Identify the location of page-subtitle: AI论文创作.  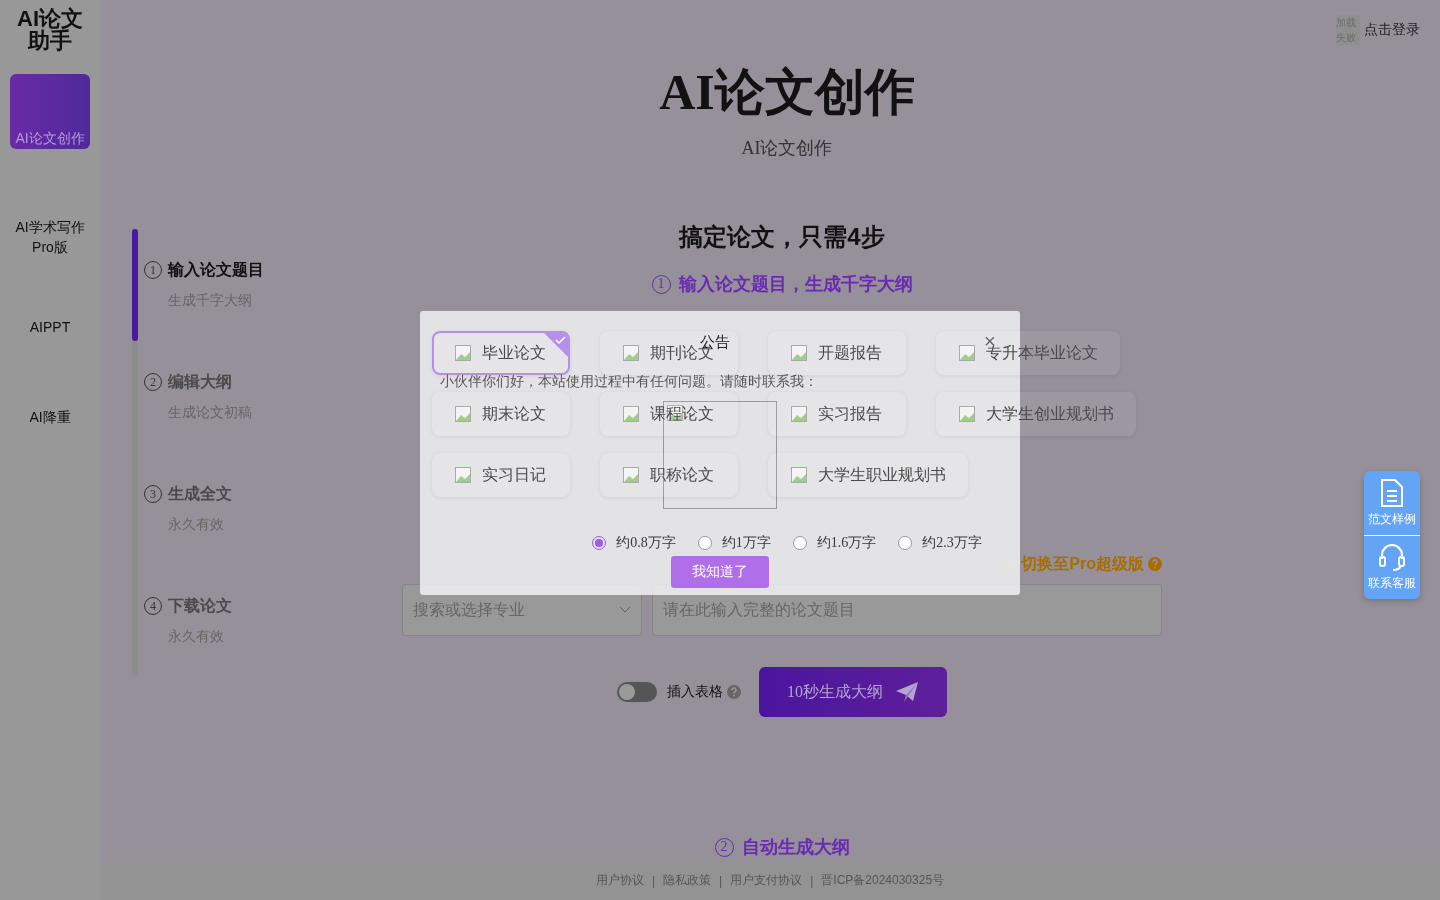
(787, 148).